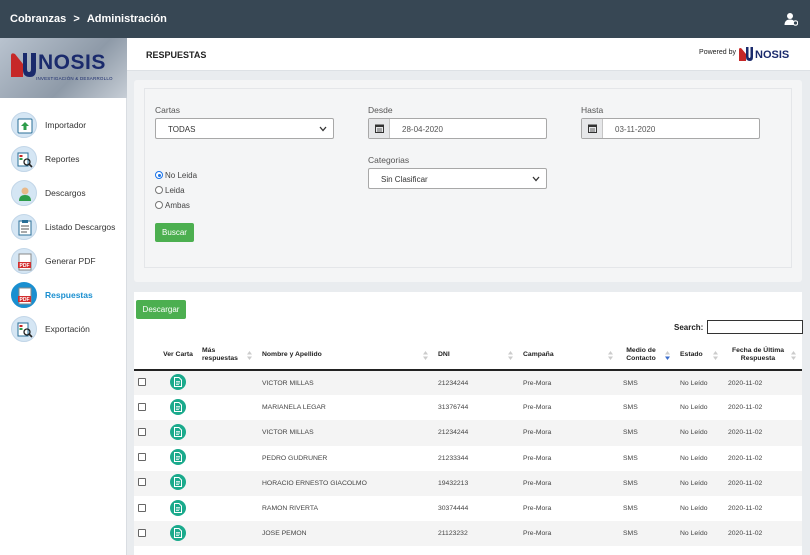 The height and width of the screenshot is (555, 810). Describe the element at coordinates (38, 19) in the screenshot. I see `breadcrumb-root: Cobranzas` at that location.